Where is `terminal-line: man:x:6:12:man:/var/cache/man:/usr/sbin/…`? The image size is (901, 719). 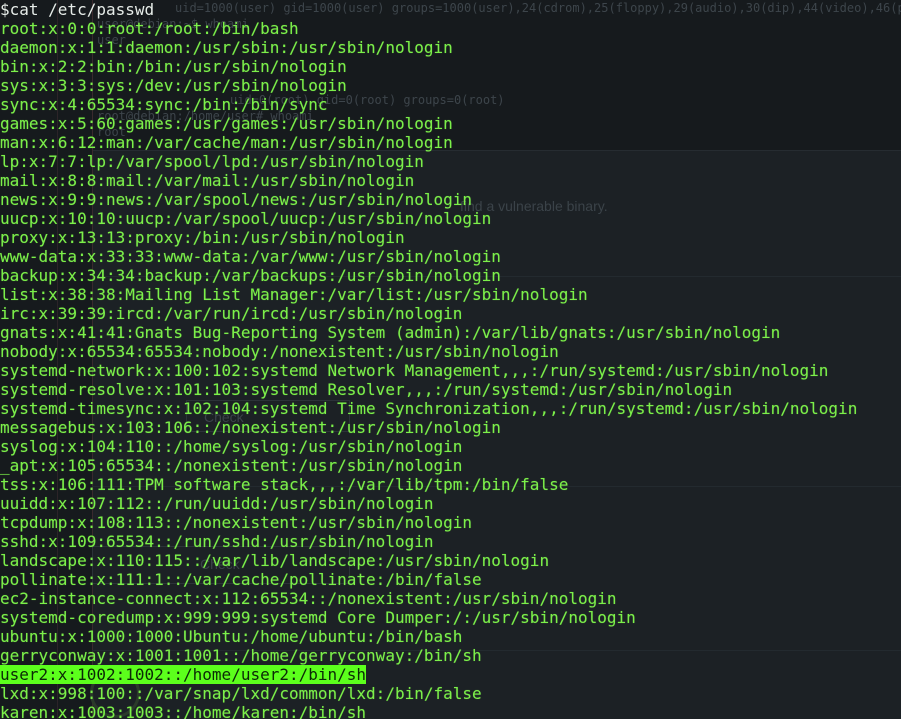 terminal-line: man:x:6:12:man:/var/cache/man:/usr/sbin/… is located at coordinates (428, 142).